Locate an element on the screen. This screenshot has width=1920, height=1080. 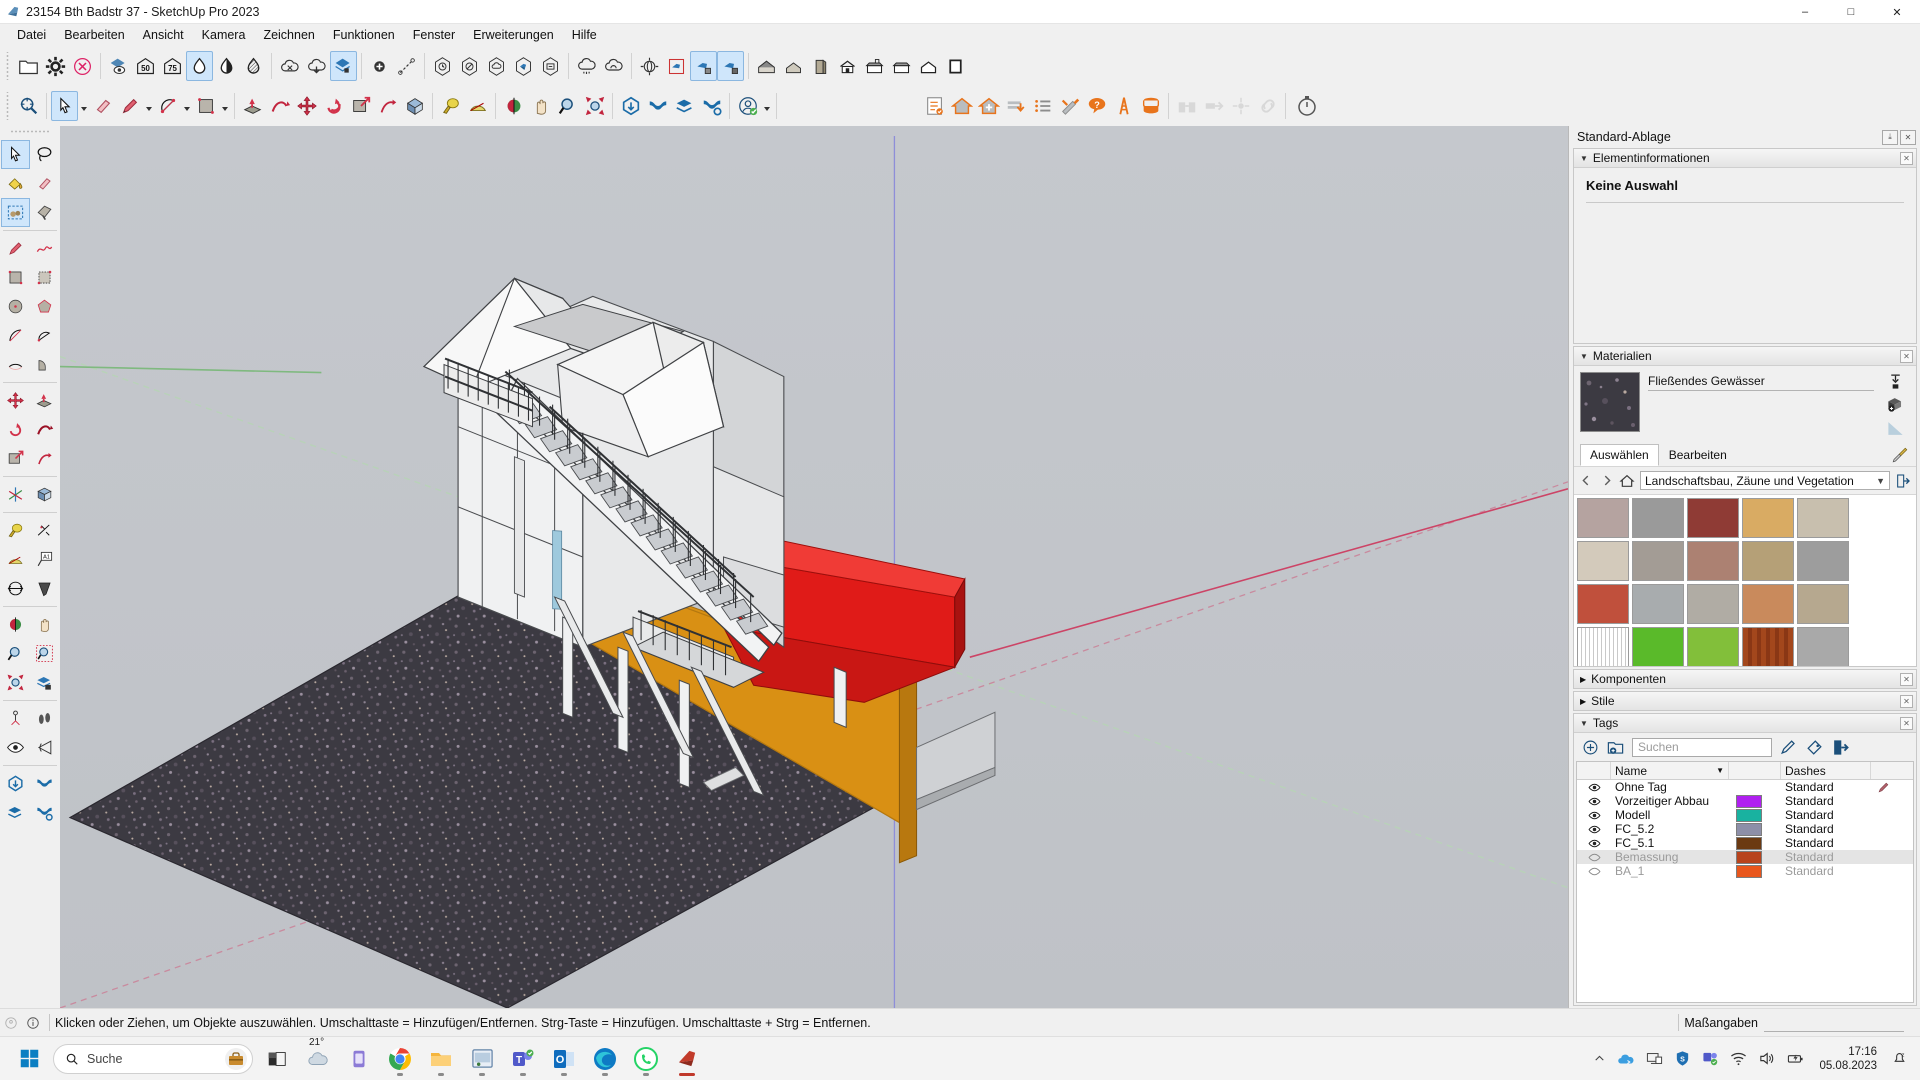
zoom-window-icon is located at coordinates (44, 653).